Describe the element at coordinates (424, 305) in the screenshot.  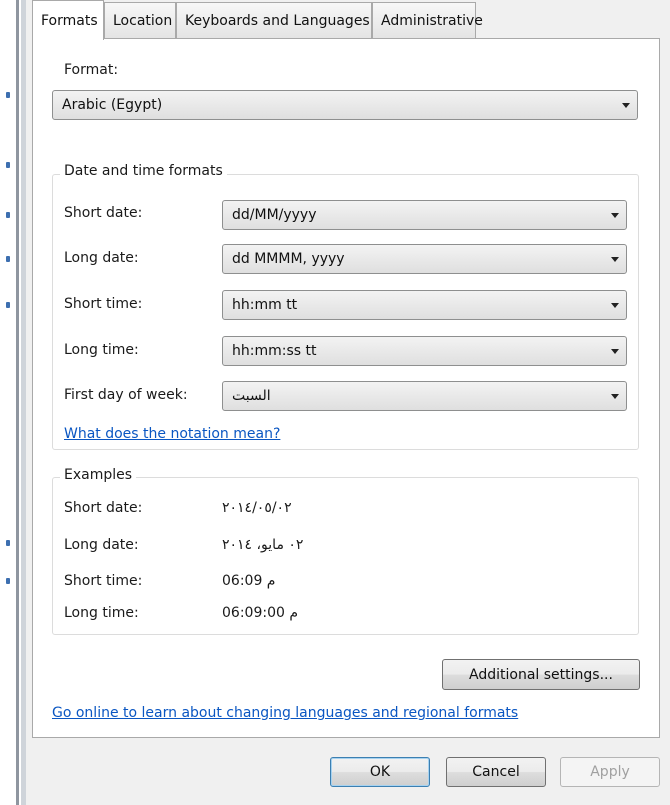
I see `short-time-dropdown: hh:mm tt` at that location.